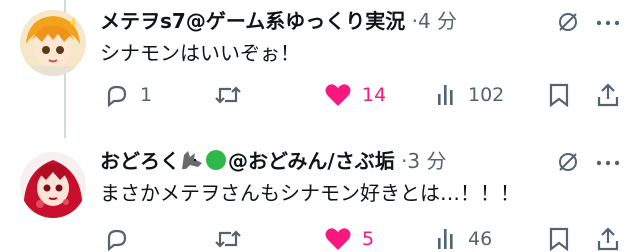 Image resolution: width=640 pixels, height=252 pixels. I want to click on view-count: 46, so click(480, 239).